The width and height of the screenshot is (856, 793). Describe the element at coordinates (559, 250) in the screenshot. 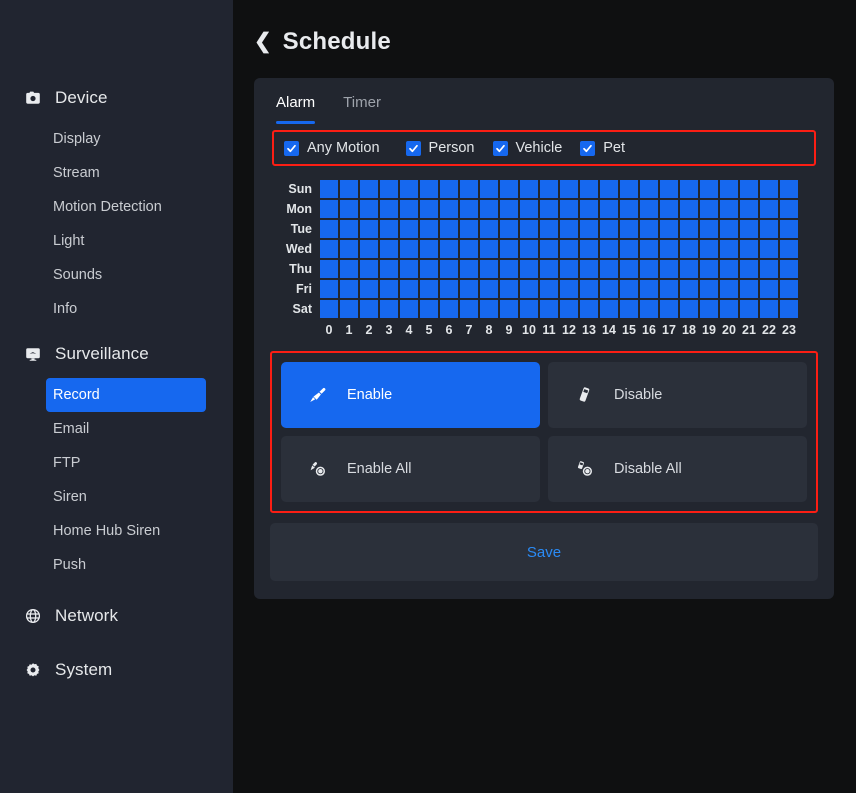

I see `schedule-cell-area` at that location.